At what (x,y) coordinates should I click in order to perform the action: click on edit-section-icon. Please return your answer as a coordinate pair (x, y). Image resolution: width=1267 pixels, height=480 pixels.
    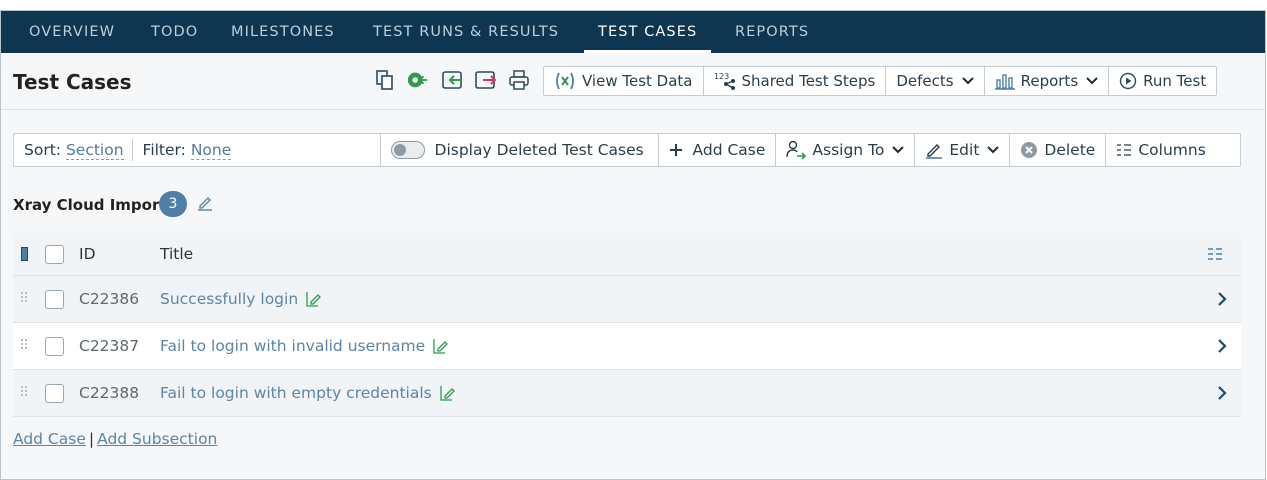
    Looking at the image, I should click on (205, 205).